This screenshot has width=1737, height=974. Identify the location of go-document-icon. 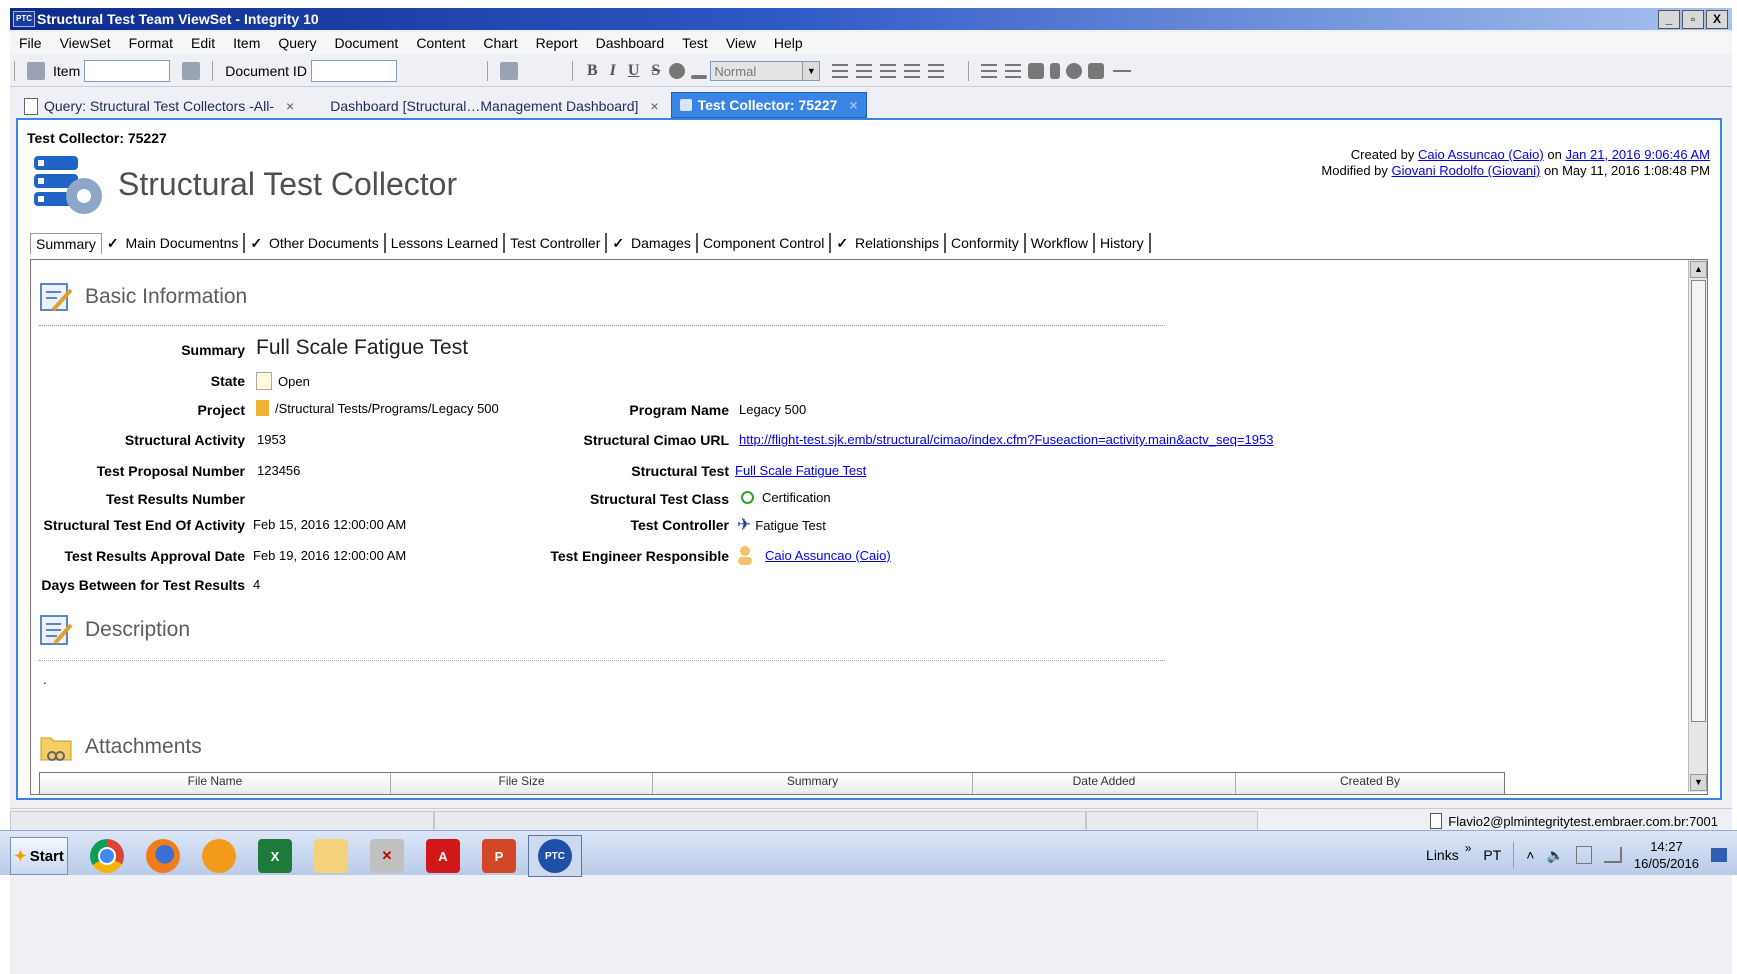
(508, 71).